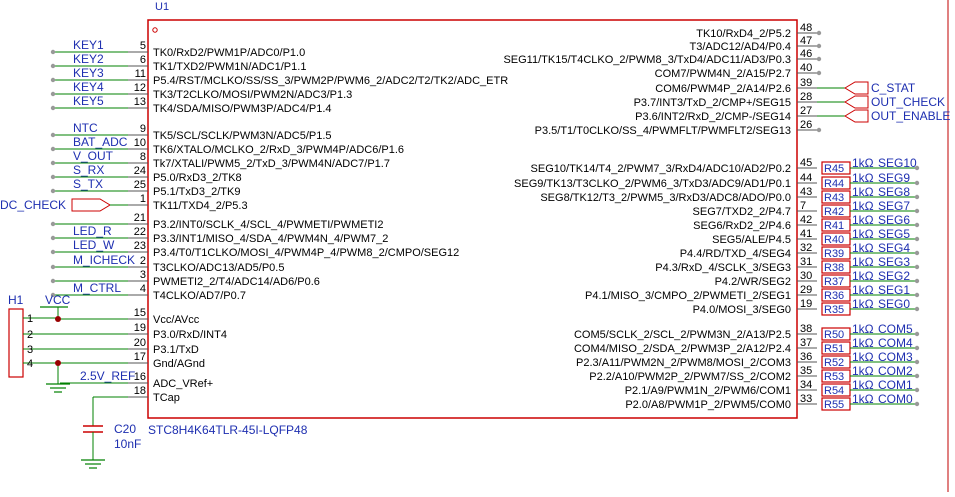  I want to click on right-net-label: OUT_CHECK, so click(908, 102).